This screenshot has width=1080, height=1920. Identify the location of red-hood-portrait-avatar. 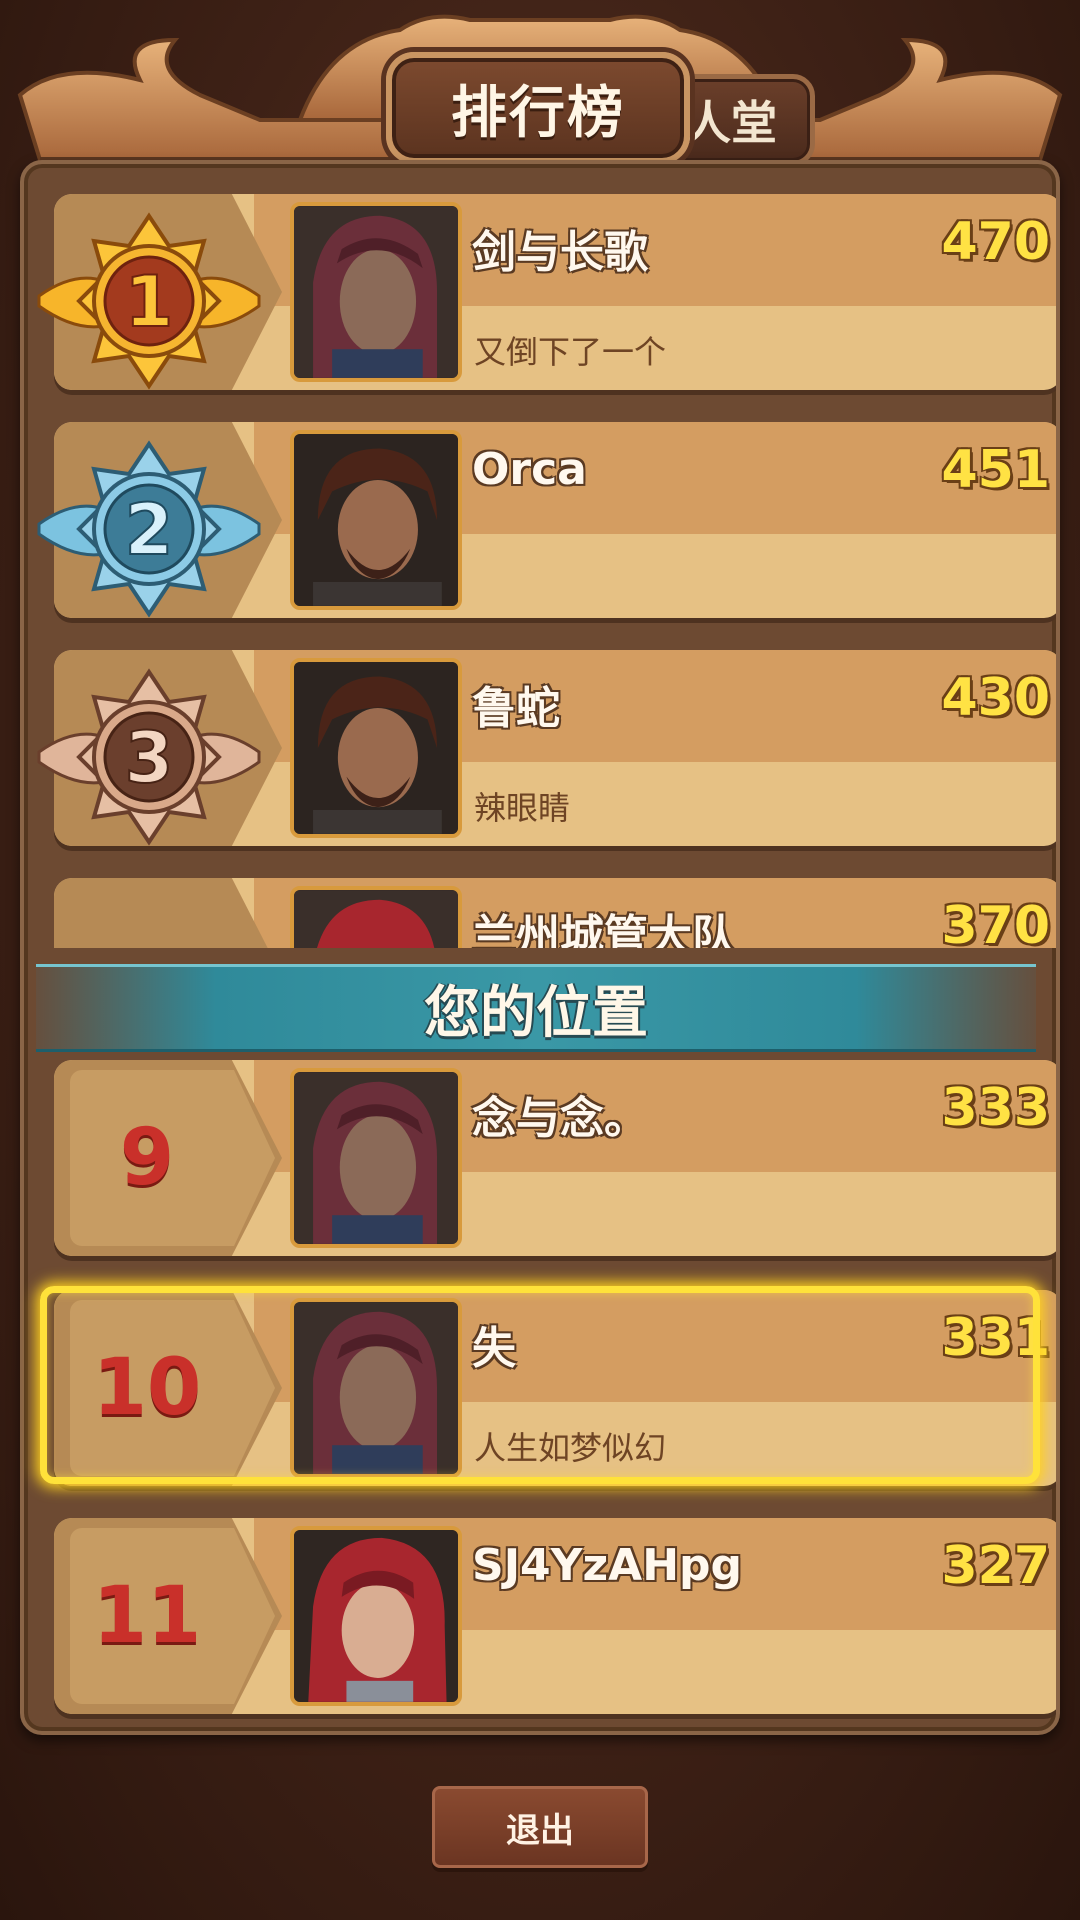
(376, 917).